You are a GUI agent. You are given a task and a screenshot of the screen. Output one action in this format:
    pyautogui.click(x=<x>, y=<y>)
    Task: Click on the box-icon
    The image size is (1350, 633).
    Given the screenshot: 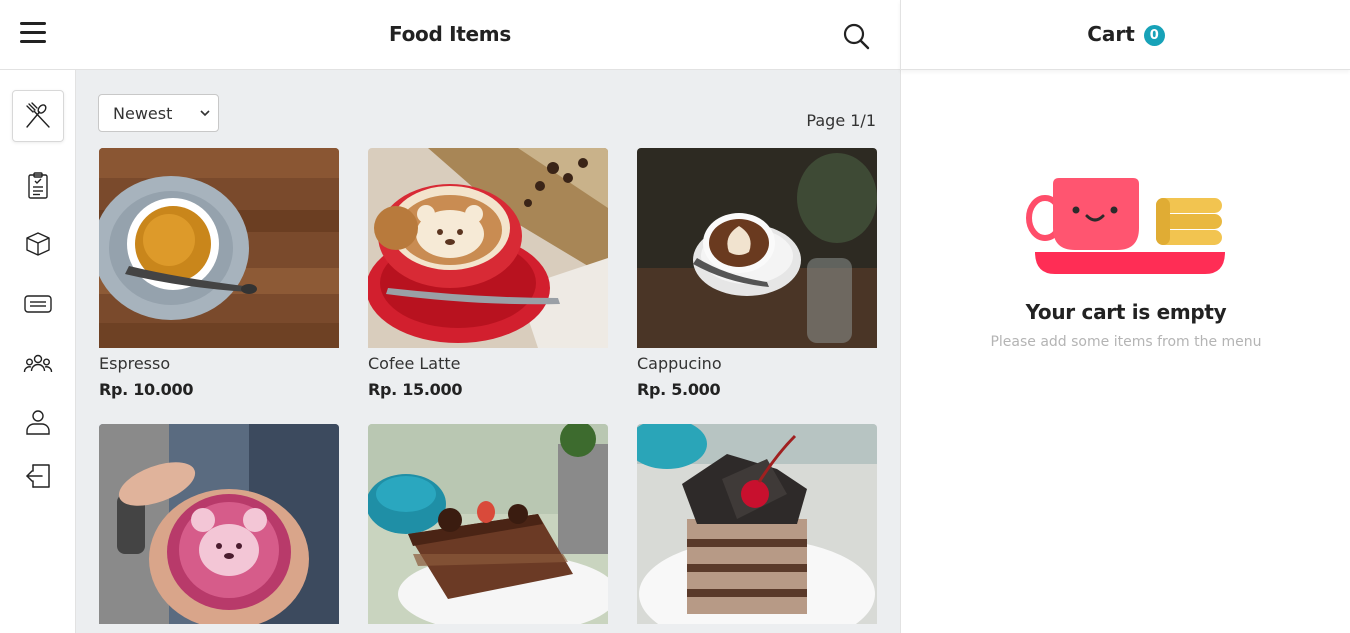 What is the action you would take?
    pyautogui.click(x=38, y=244)
    